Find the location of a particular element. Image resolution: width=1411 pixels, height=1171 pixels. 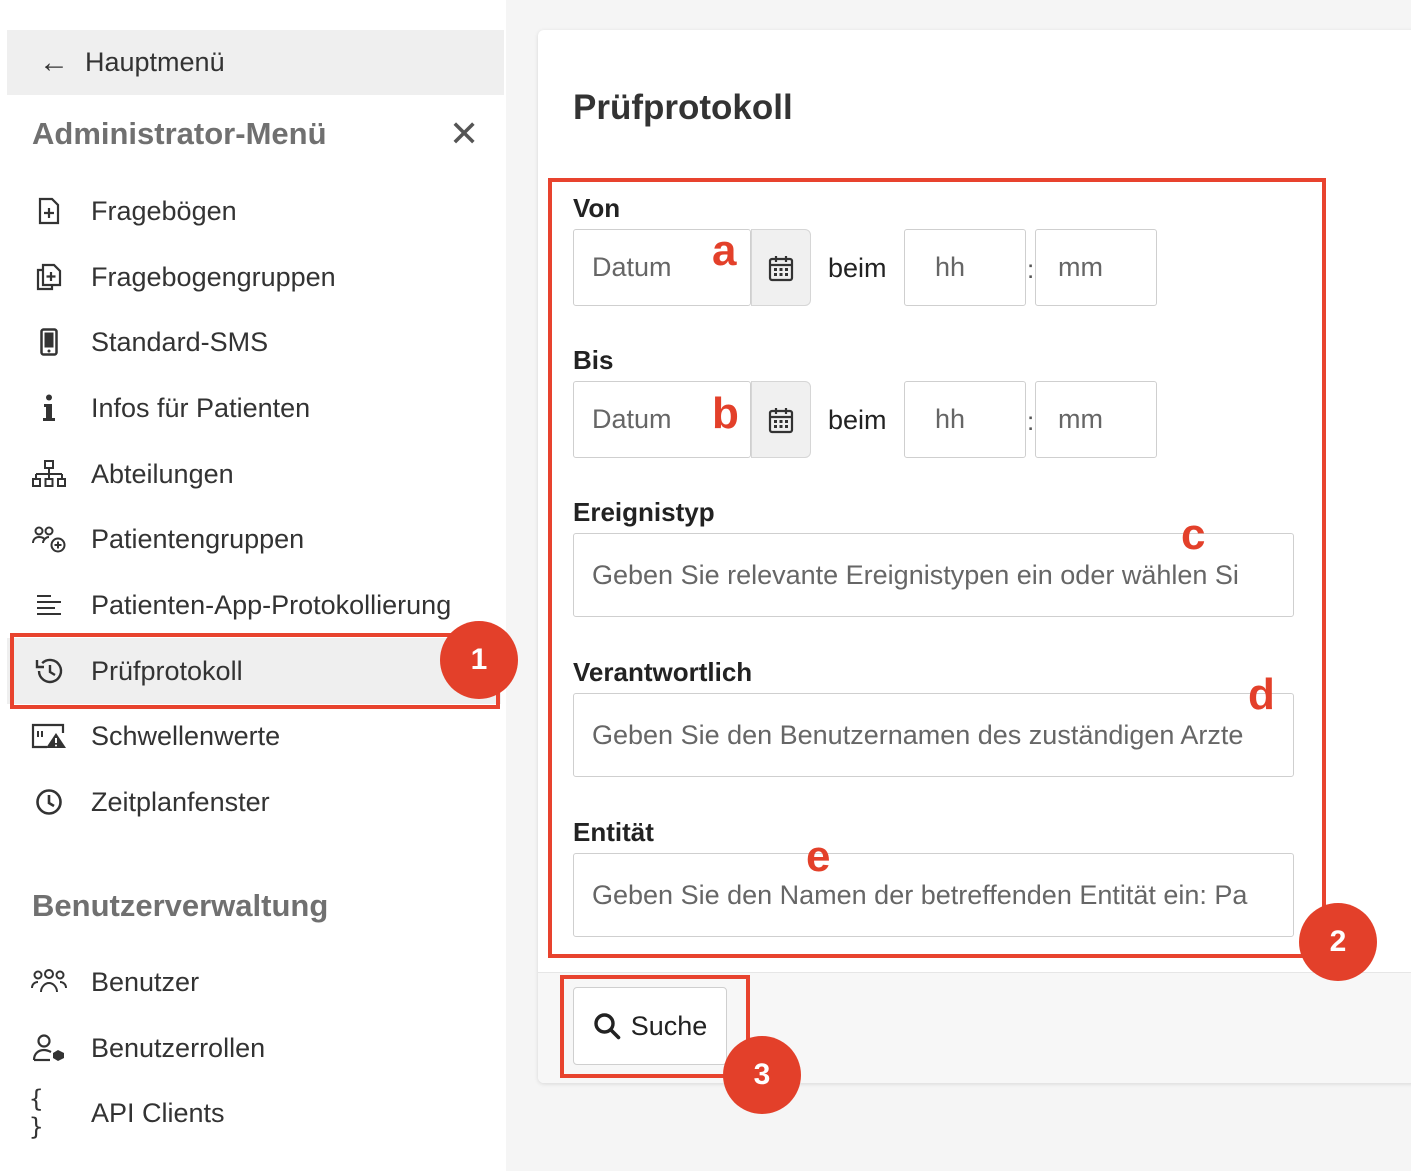

annotation-letter-d: d is located at coordinates (1261, 694).